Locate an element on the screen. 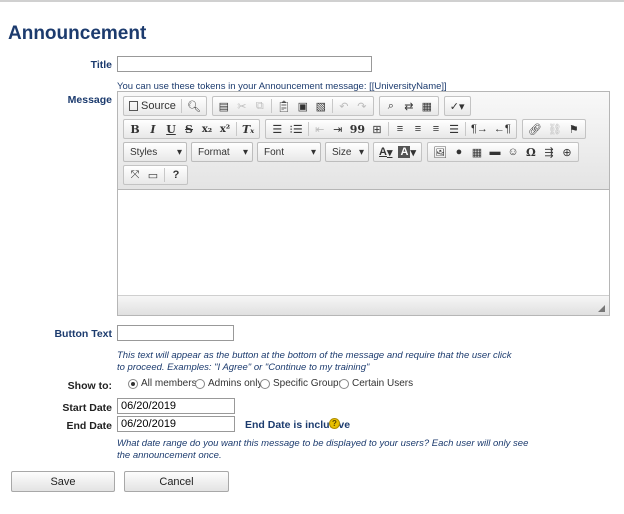 The width and height of the screenshot is (624, 514). title-label: Title is located at coordinates (101, 65).